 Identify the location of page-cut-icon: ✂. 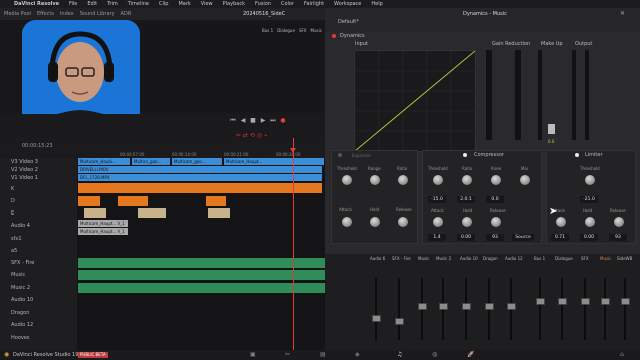
(287, 355).